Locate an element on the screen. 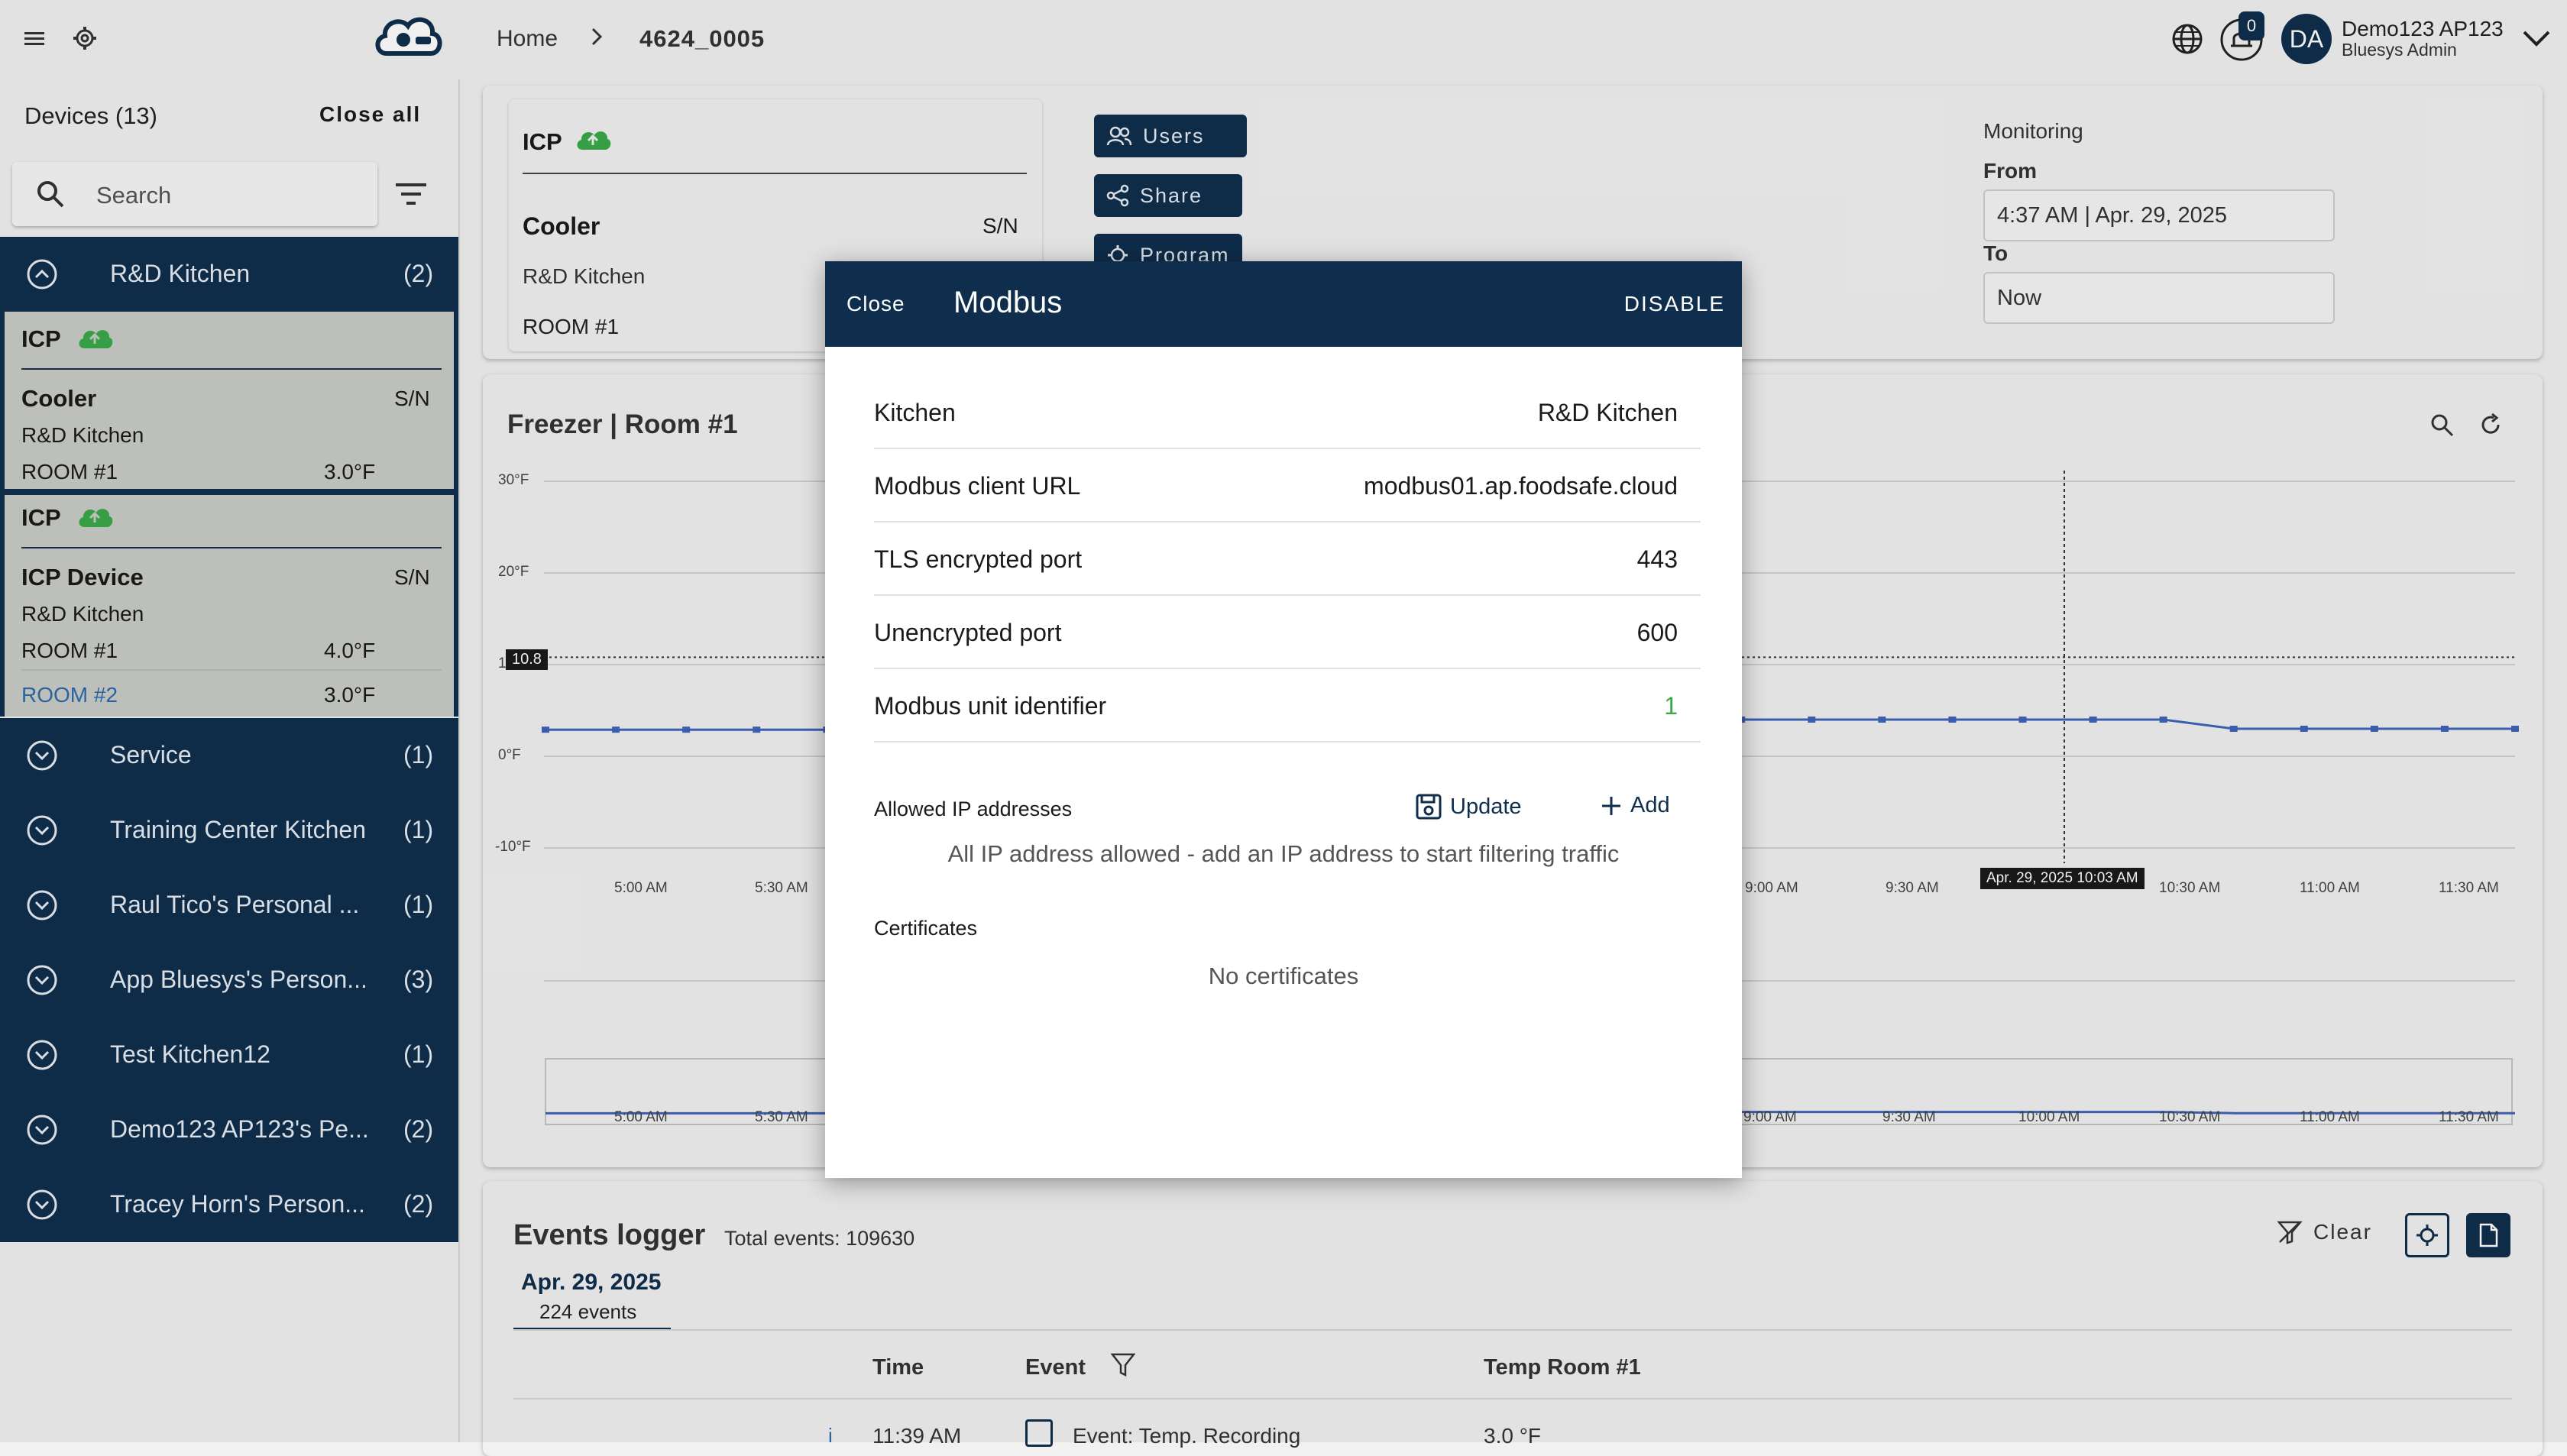 This screenshot has width=2567, height=1456. certificates-empty-message: No certificates is located at coordinates (1283, 976).